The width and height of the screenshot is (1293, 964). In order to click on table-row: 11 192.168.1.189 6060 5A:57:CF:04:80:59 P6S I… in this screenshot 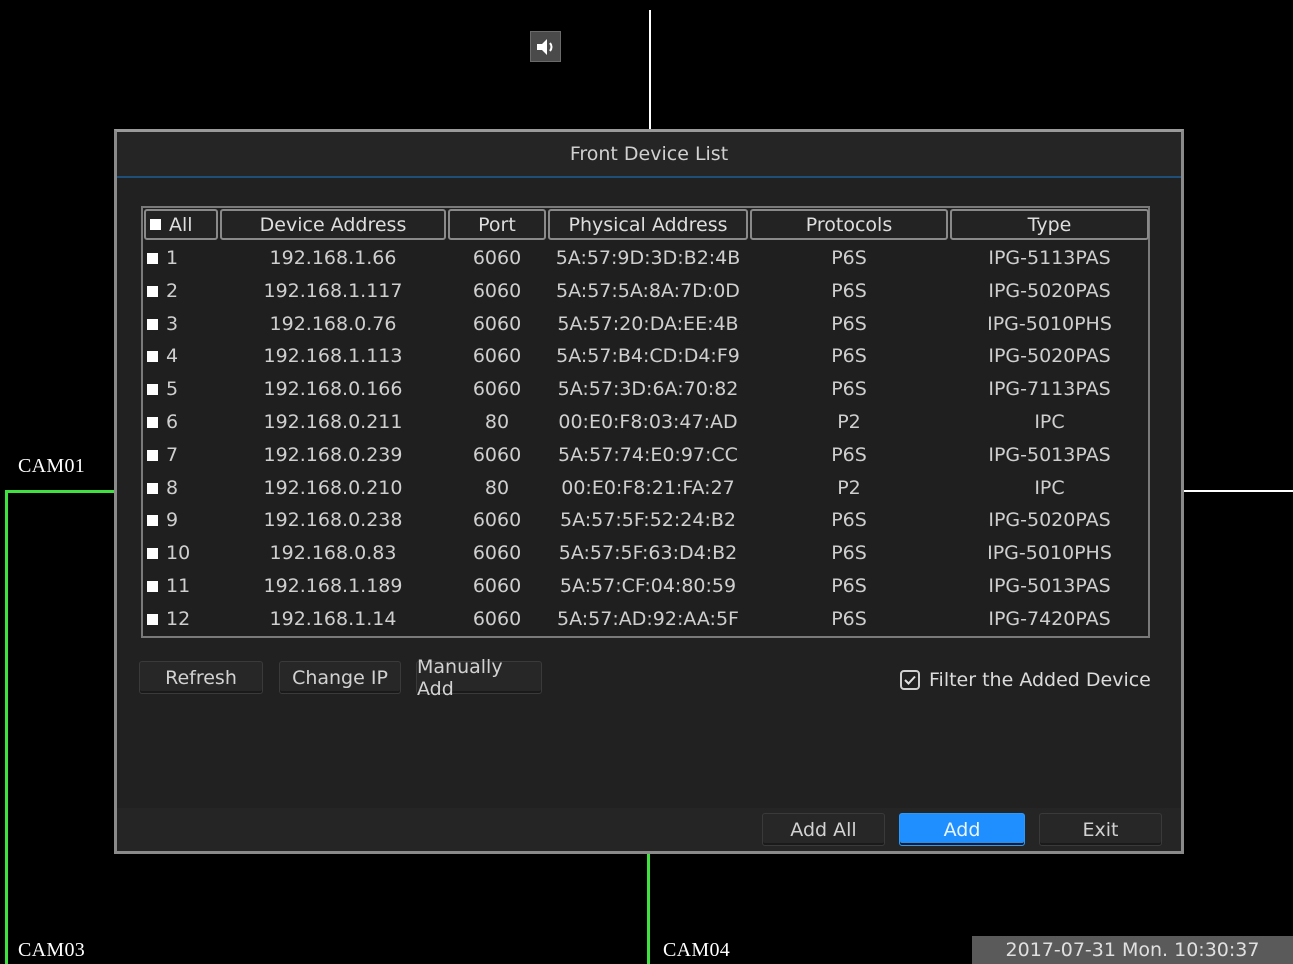, I will do `click(645, 586)`.